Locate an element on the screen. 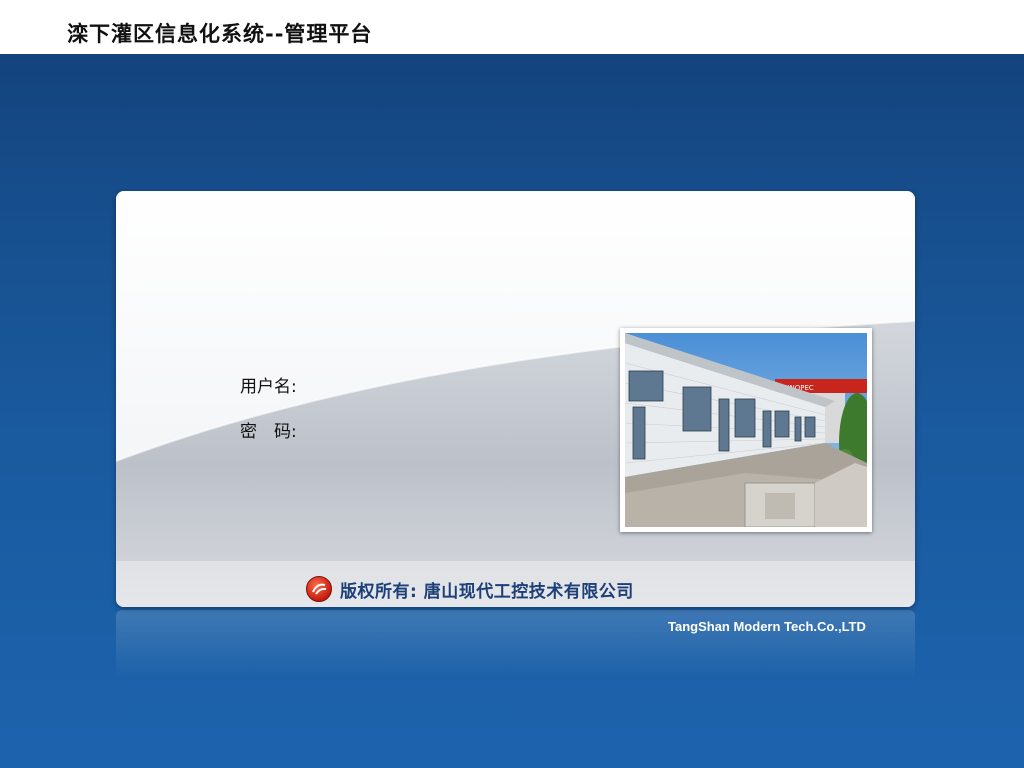  company-logo-icon is located at coordinates (319, 589).